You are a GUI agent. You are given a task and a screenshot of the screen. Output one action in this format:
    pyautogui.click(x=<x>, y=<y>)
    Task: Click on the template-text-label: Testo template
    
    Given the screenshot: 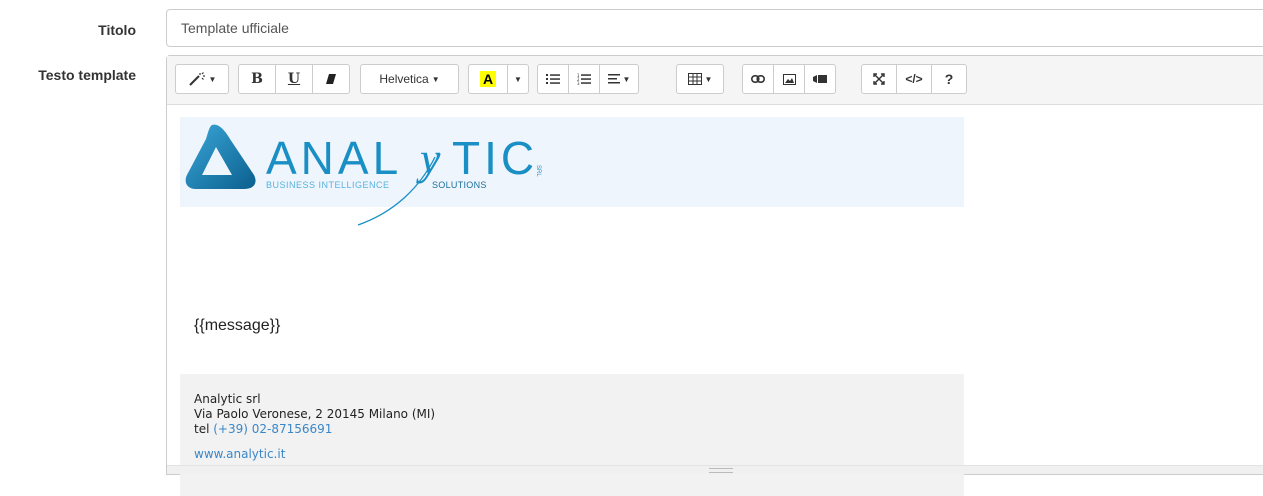 What is the action you would take?
    pyautogui.click(x=87, y=75)
    